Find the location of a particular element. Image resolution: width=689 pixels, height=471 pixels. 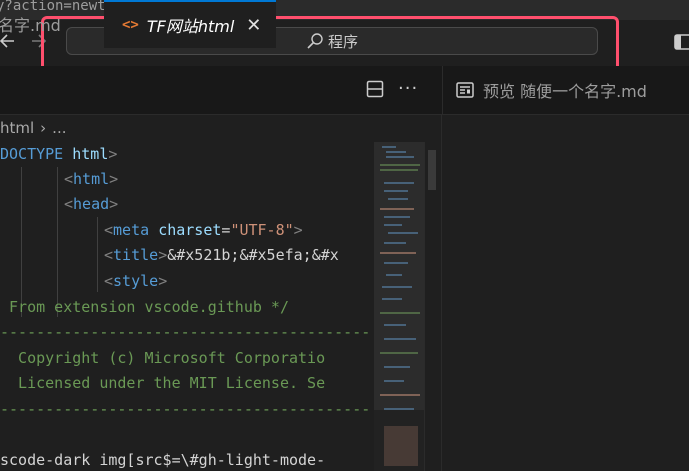

search-icon is located at coordinates (315, 41).